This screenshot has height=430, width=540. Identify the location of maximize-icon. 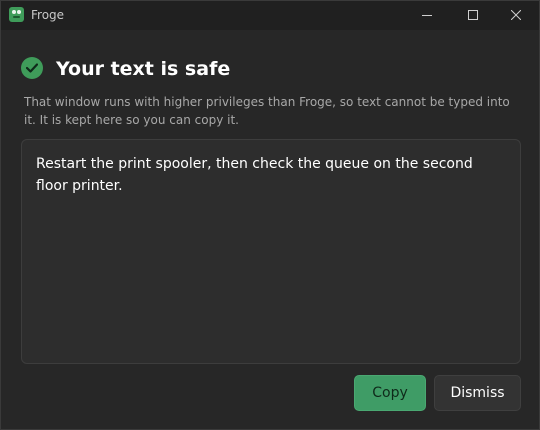
(473, 15).